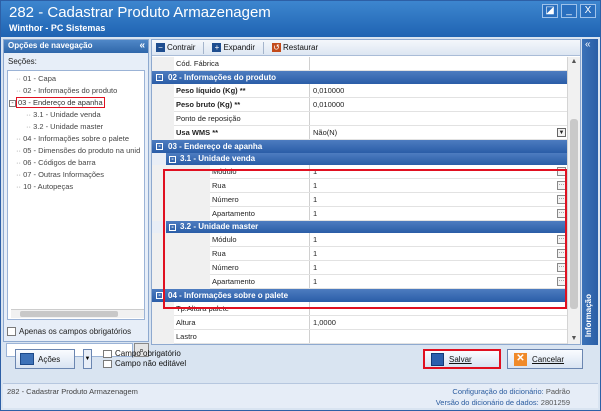 The width and height of the screenshot is (601, 411). I want to click on subsection-unidade-venda: - 3.1 - Unidade venda, so click(360, 159).